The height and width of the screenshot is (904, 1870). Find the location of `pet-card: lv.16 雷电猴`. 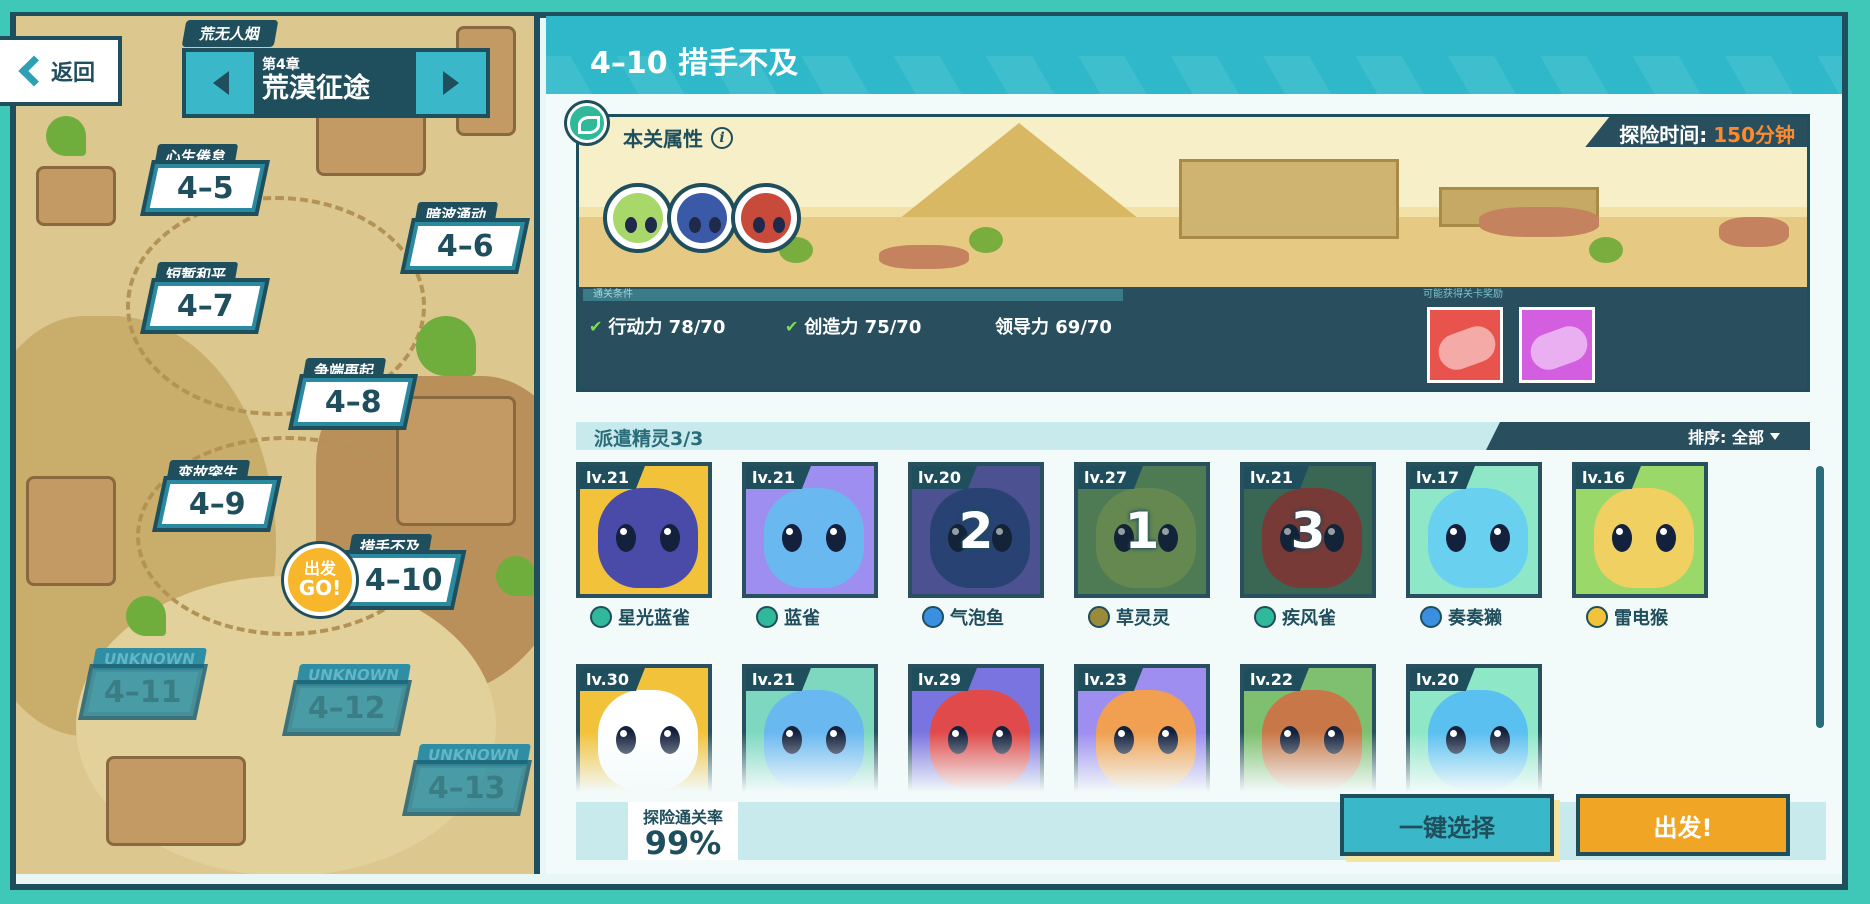

pet-card: lv.16 雷电猴 is located at coordinates (1640, 546).